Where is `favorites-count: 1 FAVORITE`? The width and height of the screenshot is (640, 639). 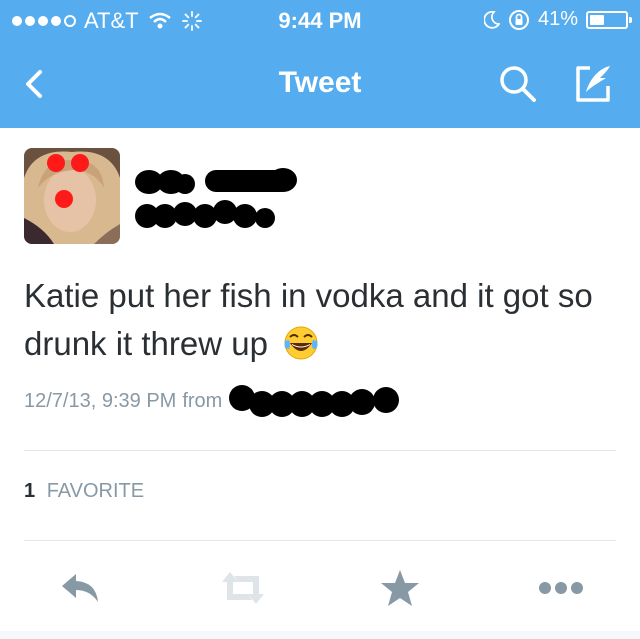
favorites-count: 1 FAVORITE is located at coordinates (84, 491).